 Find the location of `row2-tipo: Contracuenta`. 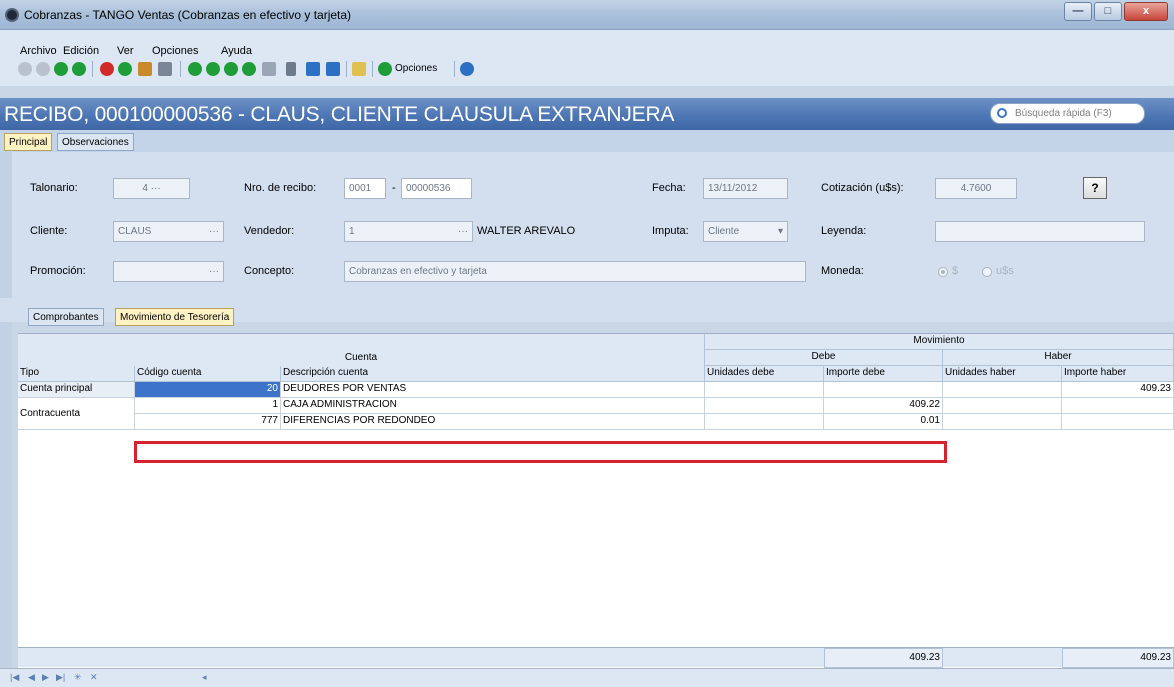

row2-tipo: Contracuenta is located at coordinates (76, 414).